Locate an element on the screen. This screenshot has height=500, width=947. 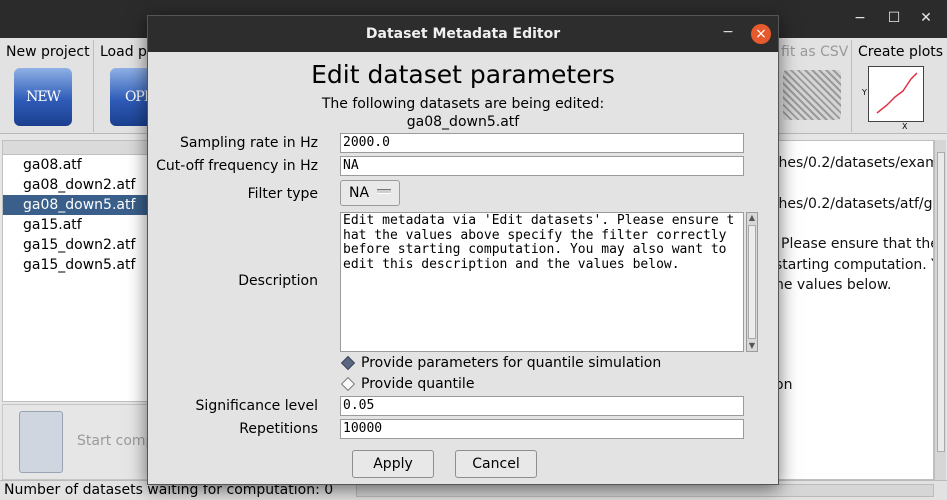
description-scroll-thumb is located at coordinates (752, 282).